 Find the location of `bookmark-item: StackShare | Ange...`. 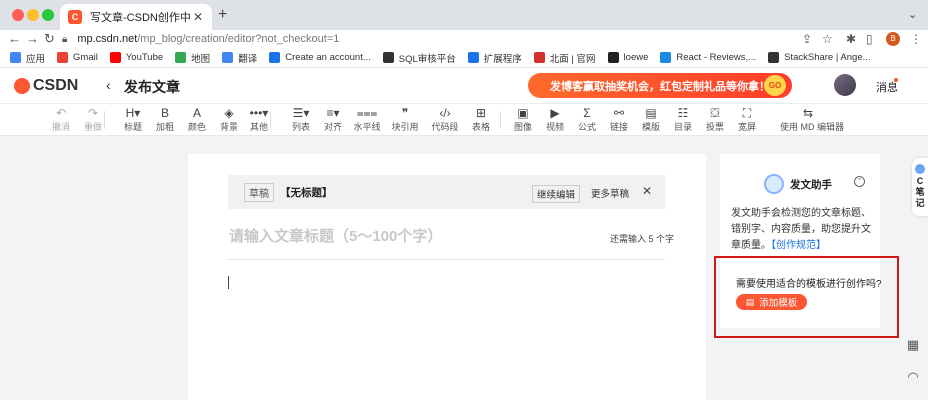

bookmark-item: StackShare | Ange... is located at coordinates (819, 57).